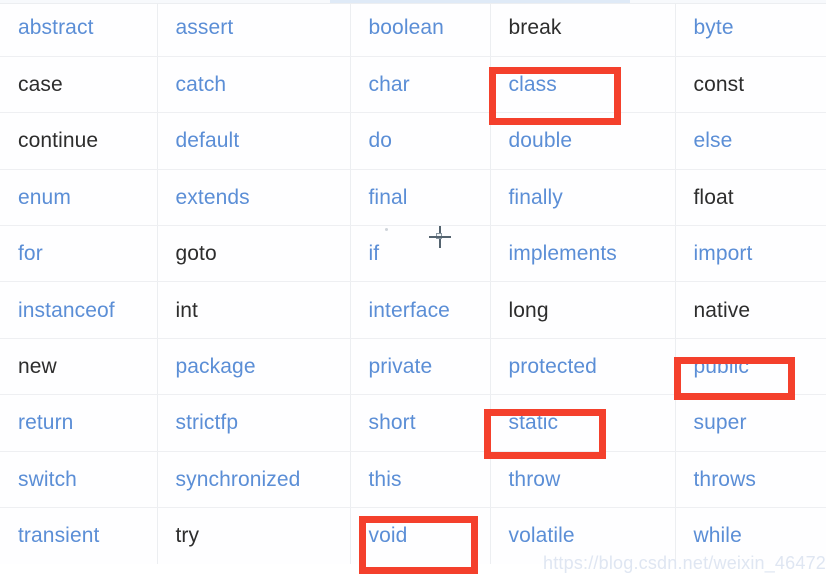 The width and height of the screenshot is (826, 580). What do you see at coordinates (58, 141) in the screenshot?
I see `keyword-text: continue` at bounding box center [58, 141].